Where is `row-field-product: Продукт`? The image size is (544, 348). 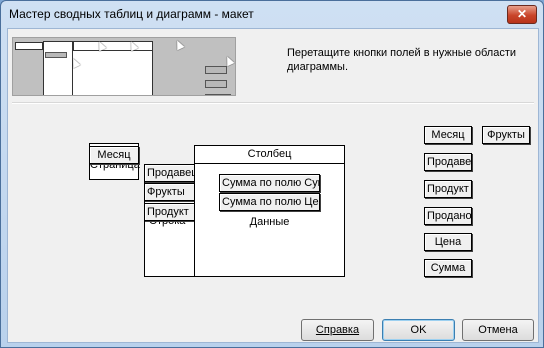 row-field-product: Продукт is located at coordinates (169, 212).